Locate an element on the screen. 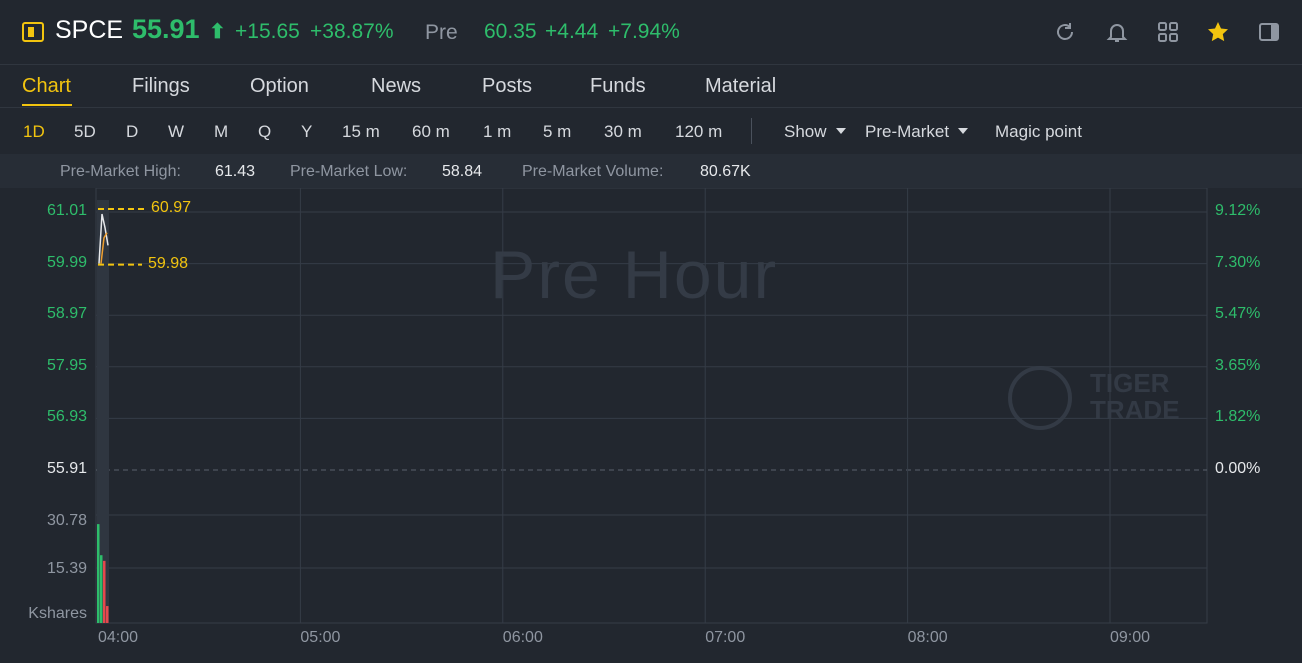 Image resolution: width=1302 pixels, height=663 pixels. period-1m: 1 m is located at coordinates (497, 132).